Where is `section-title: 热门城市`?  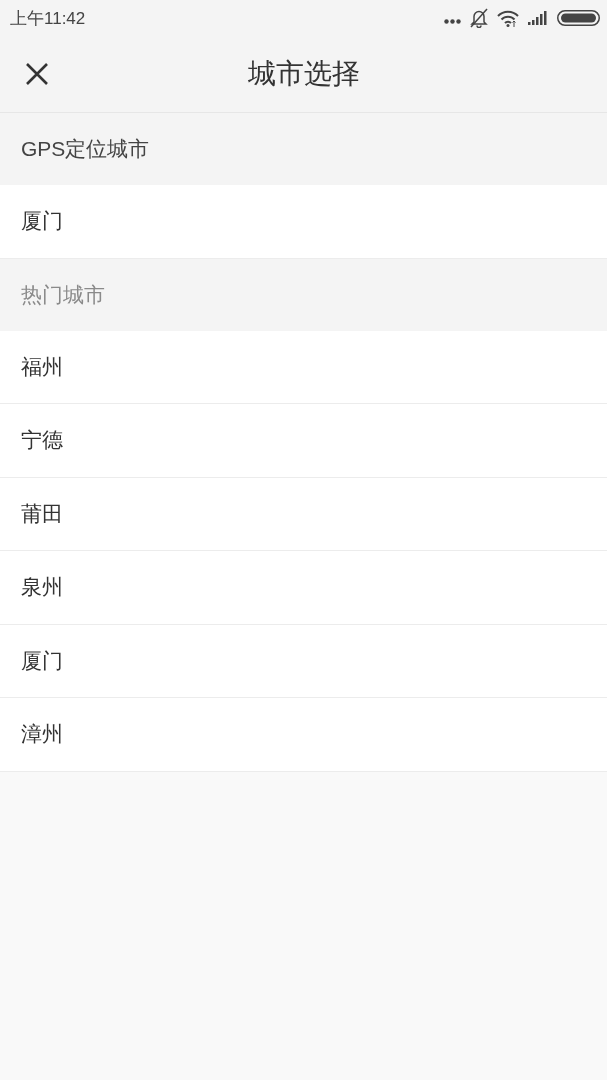
section-title: 热门城市 is located at coordinates (63, 294).